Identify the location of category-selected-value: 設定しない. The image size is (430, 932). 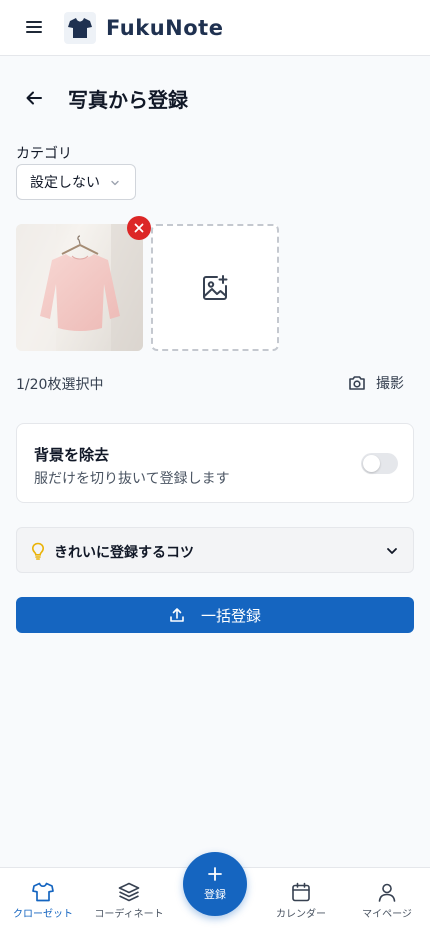
(65, 183).